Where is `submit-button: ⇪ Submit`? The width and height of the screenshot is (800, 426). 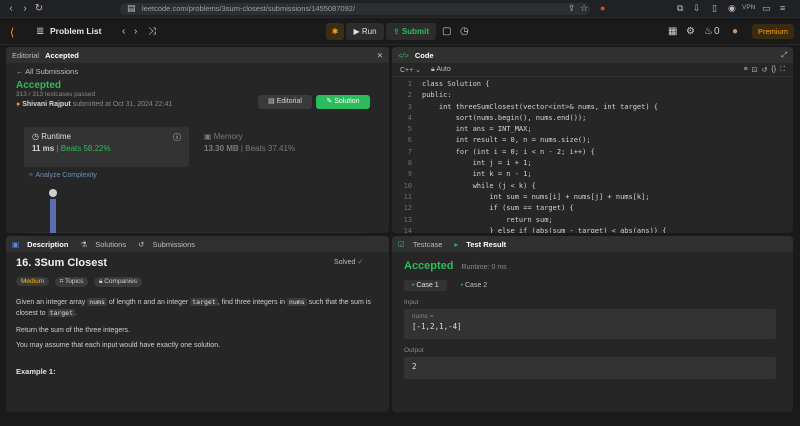 submit-button: ⇪ Submit is located at coordinates (411, 31).